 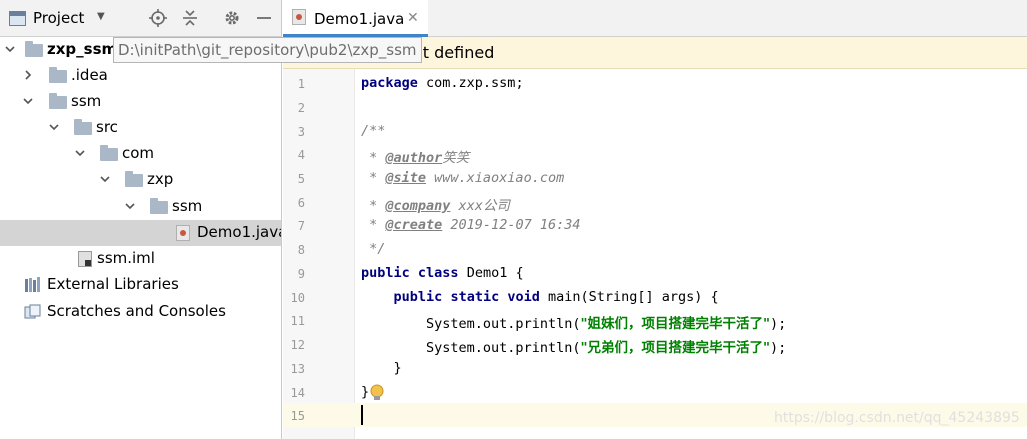 I want to click on tab-label: Demo1.java, so click(x=359, y=19).